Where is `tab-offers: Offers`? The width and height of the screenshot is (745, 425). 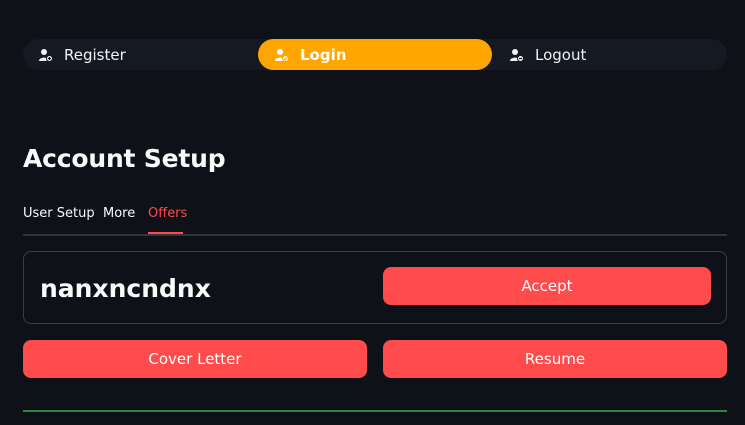 tab-offers: Offers is located at coordinates (167, 220).